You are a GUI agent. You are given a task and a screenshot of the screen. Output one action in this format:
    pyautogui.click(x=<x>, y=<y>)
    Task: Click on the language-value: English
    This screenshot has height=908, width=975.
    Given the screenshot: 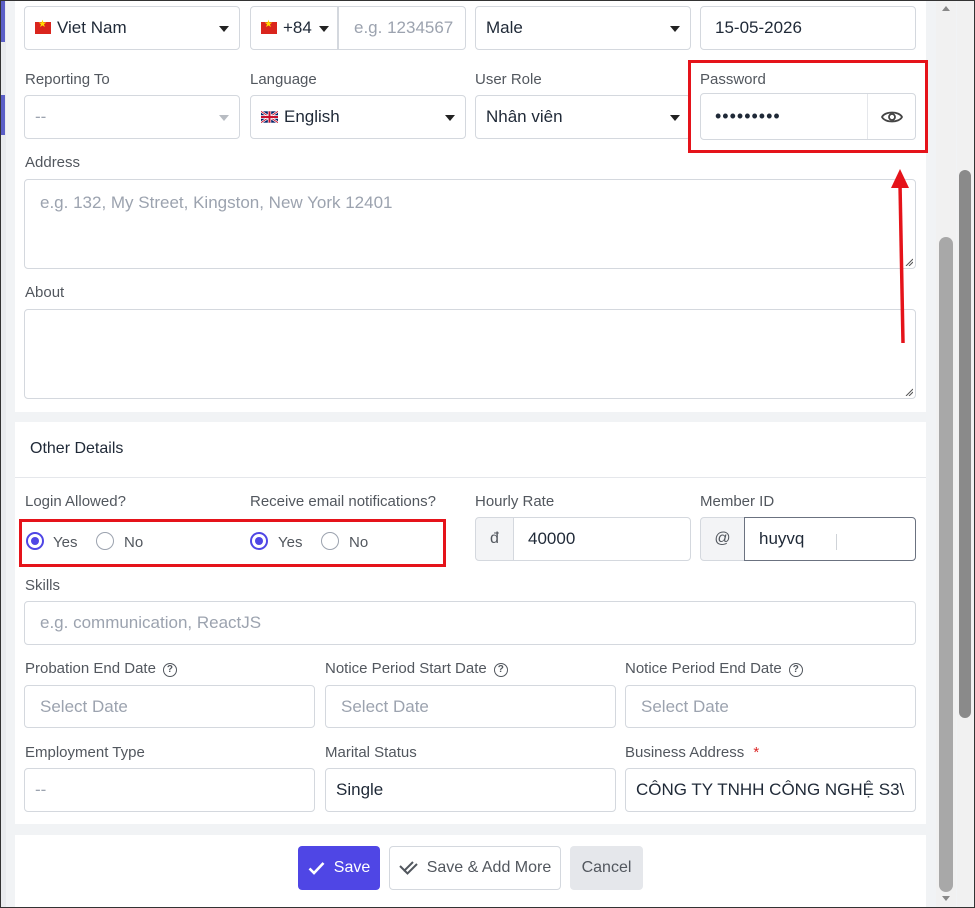 What is the action you would take?
    pyautogui.click(x=312, y=116)
    